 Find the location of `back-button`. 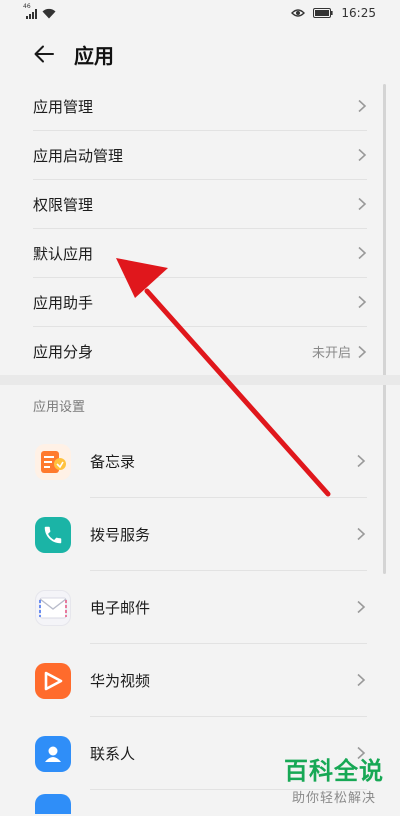

back-button is located at coordinates (44, 54).